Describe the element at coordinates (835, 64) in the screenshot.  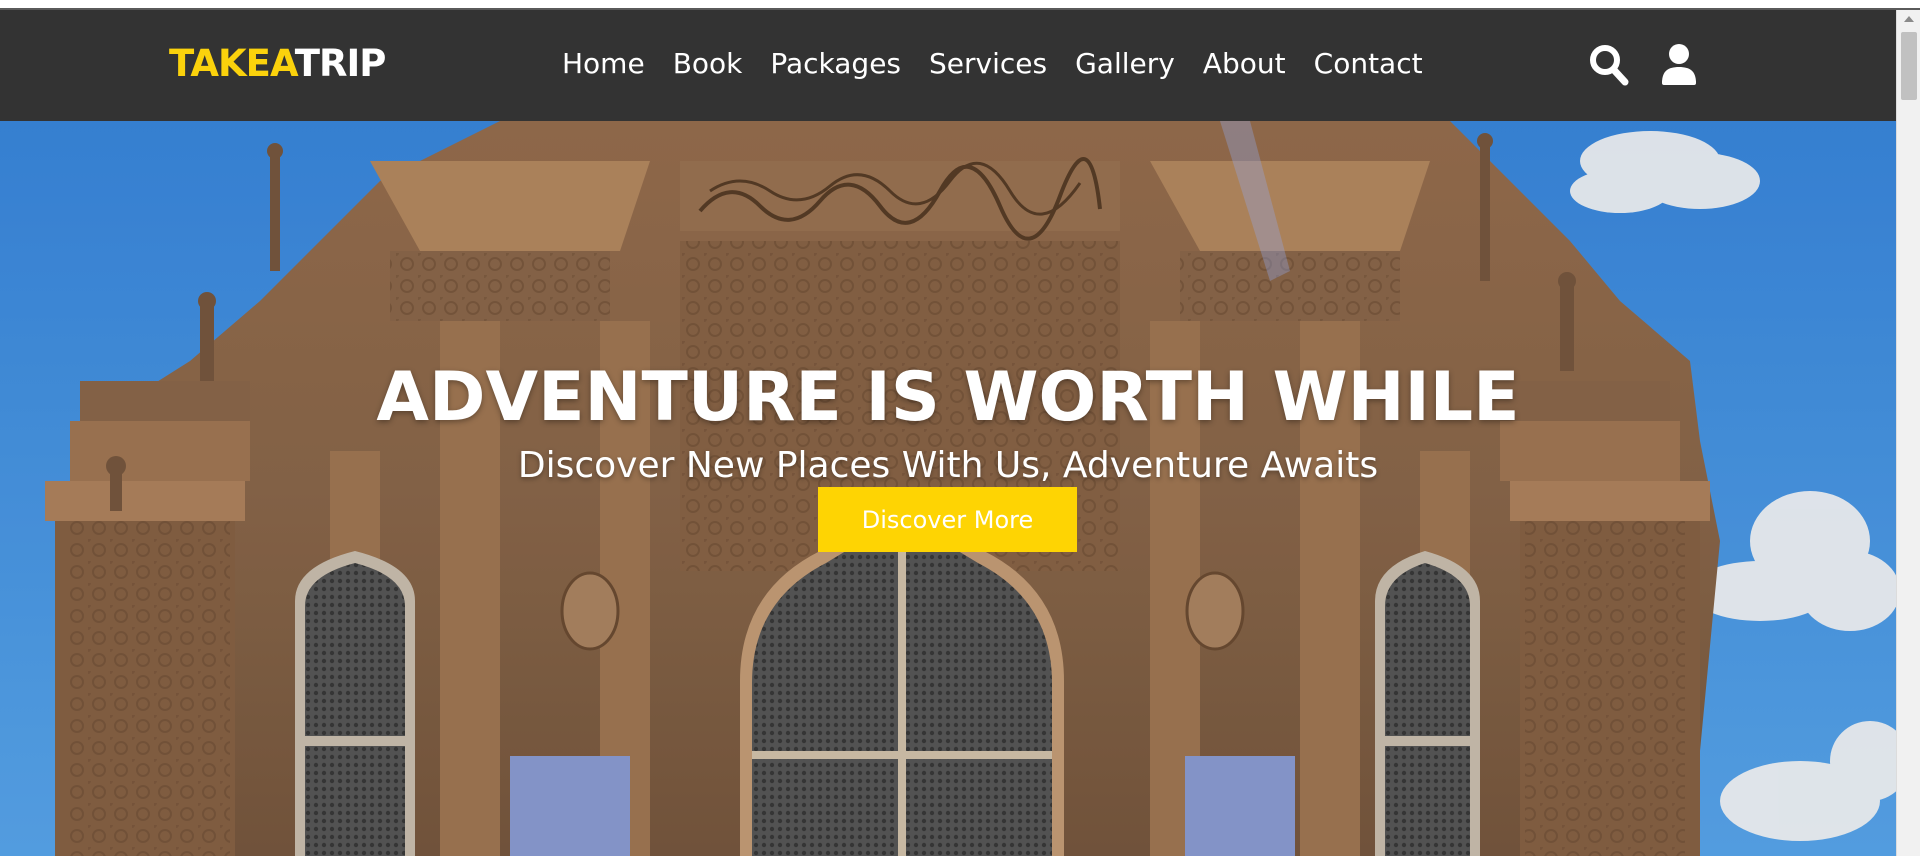
I see `nav-packages: Packages` at that location.